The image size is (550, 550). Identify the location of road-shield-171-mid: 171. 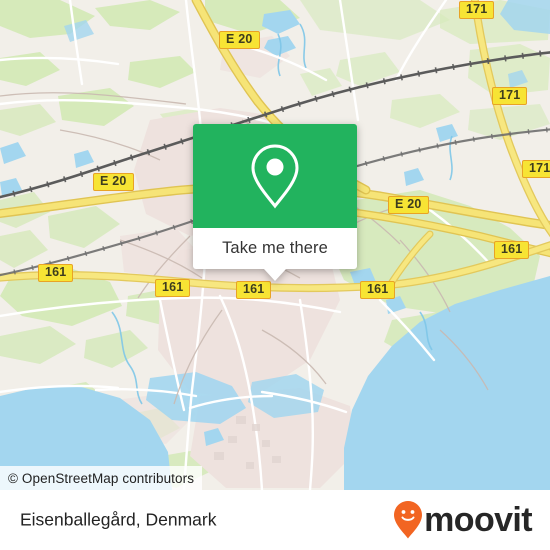
(510, 96).